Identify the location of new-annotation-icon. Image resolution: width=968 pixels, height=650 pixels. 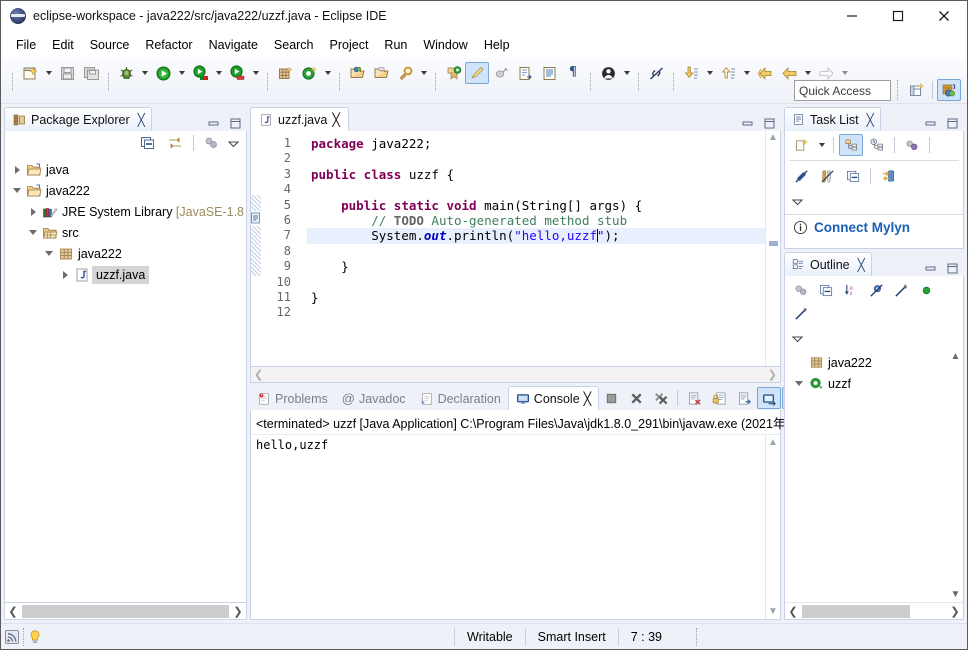
(501, 73).